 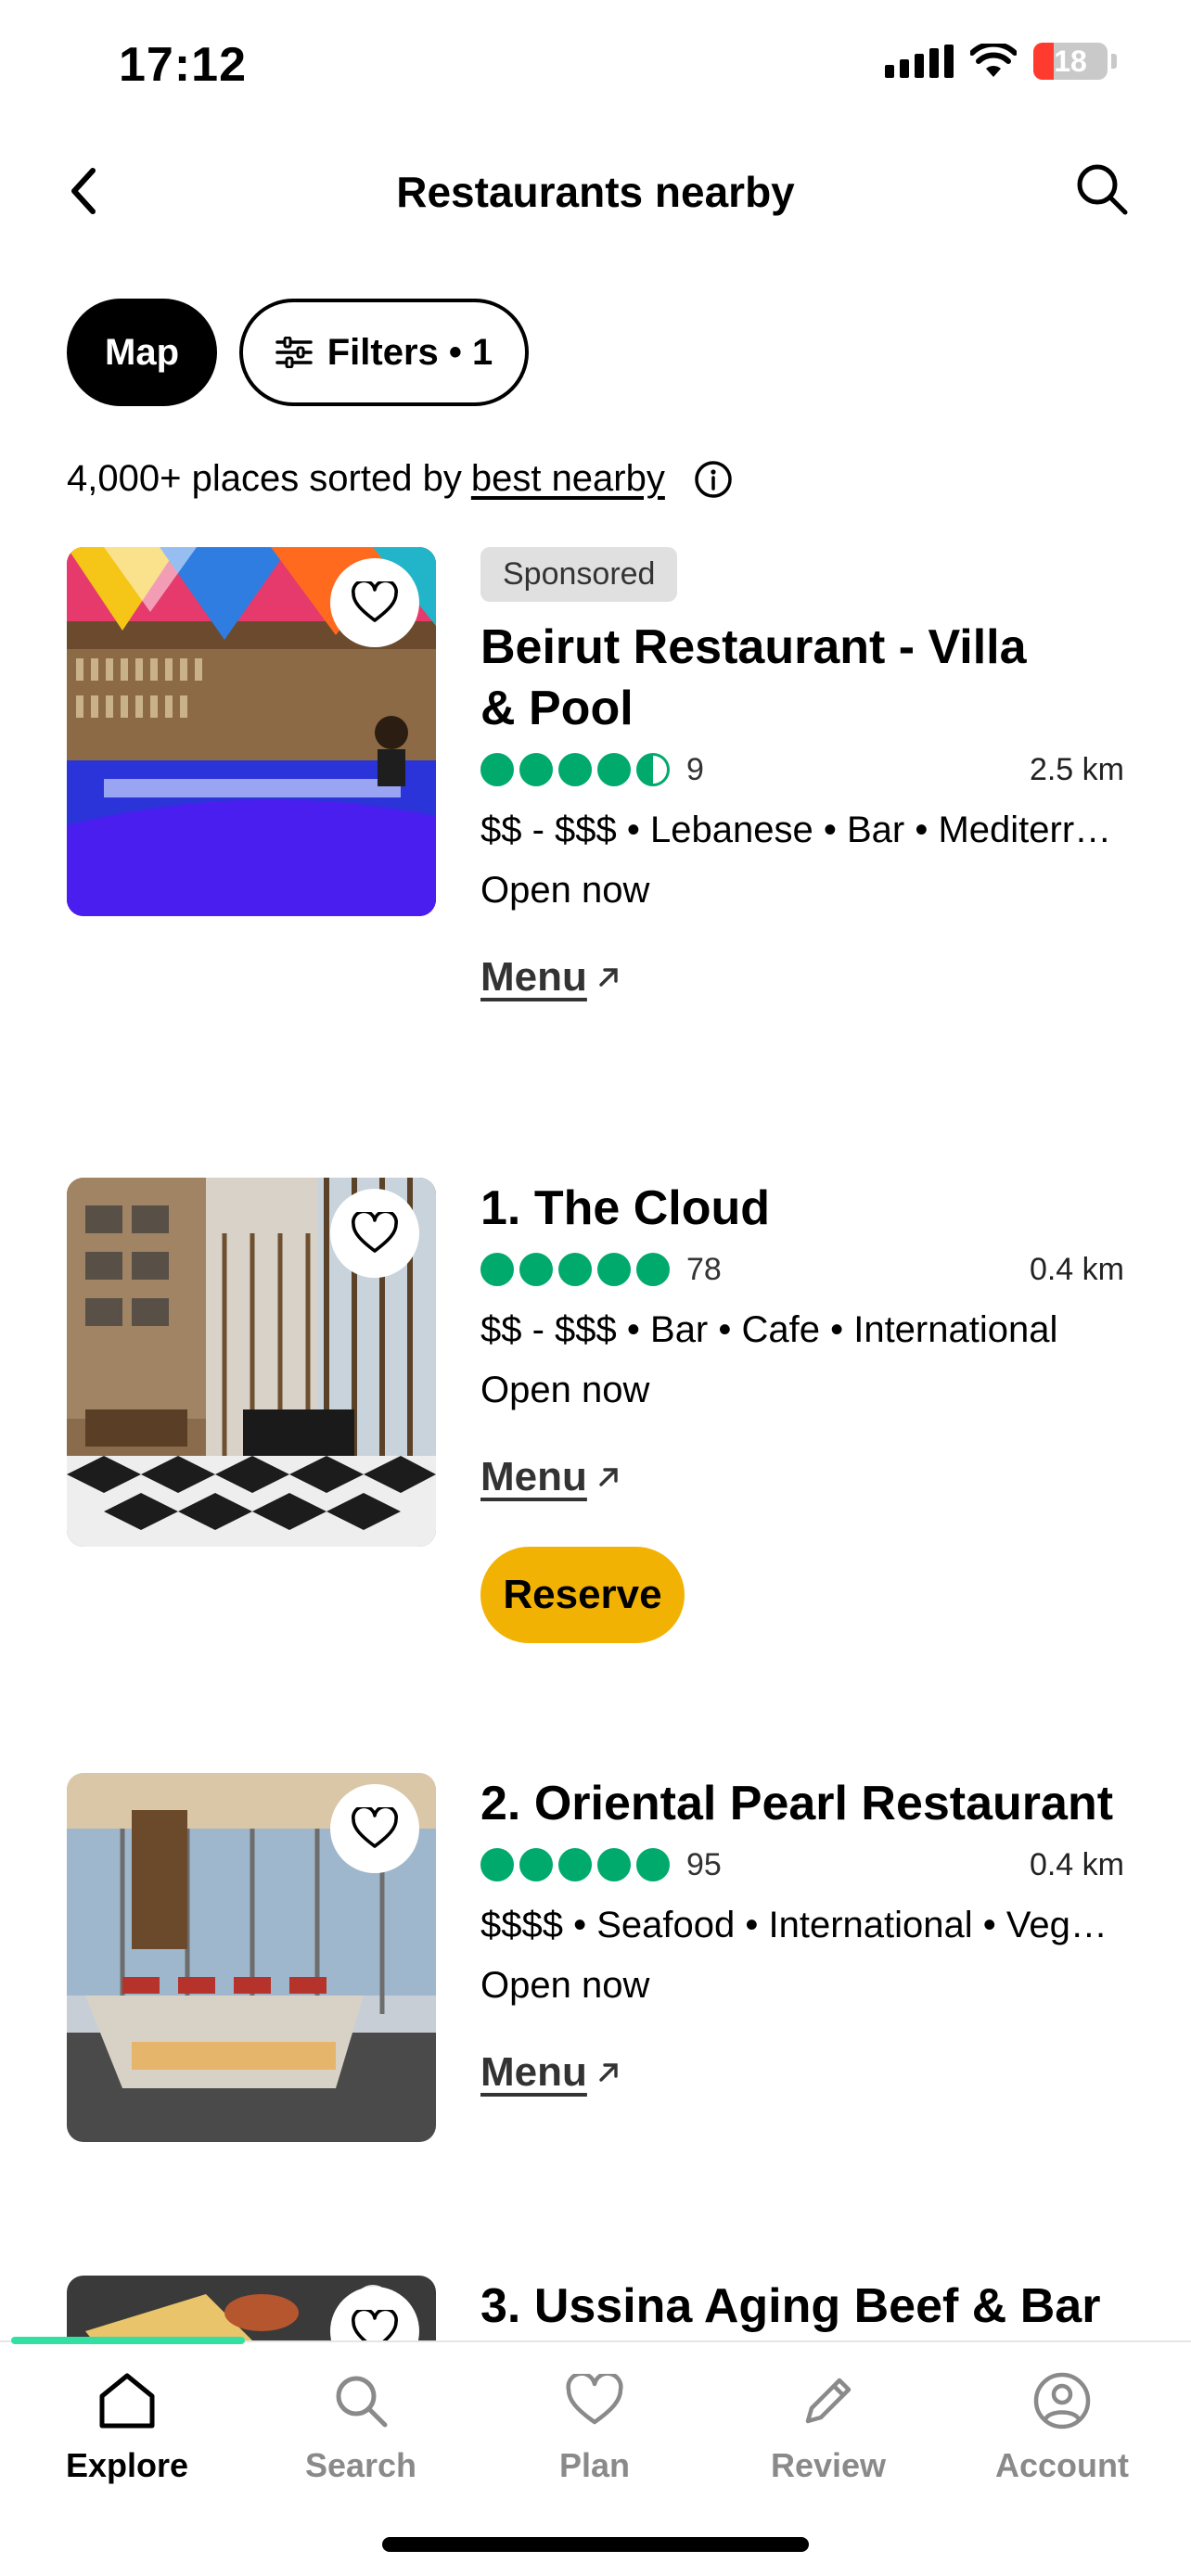 I want to click on user-circle-icon, so click(x=1062, y=2400).